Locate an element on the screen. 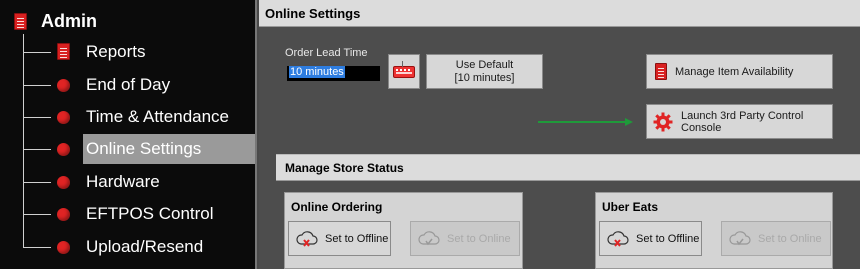 Image resolution: width=860 pixels, height=269 pixels. panel-header: Online Settings is located at coordinates (559, 13).